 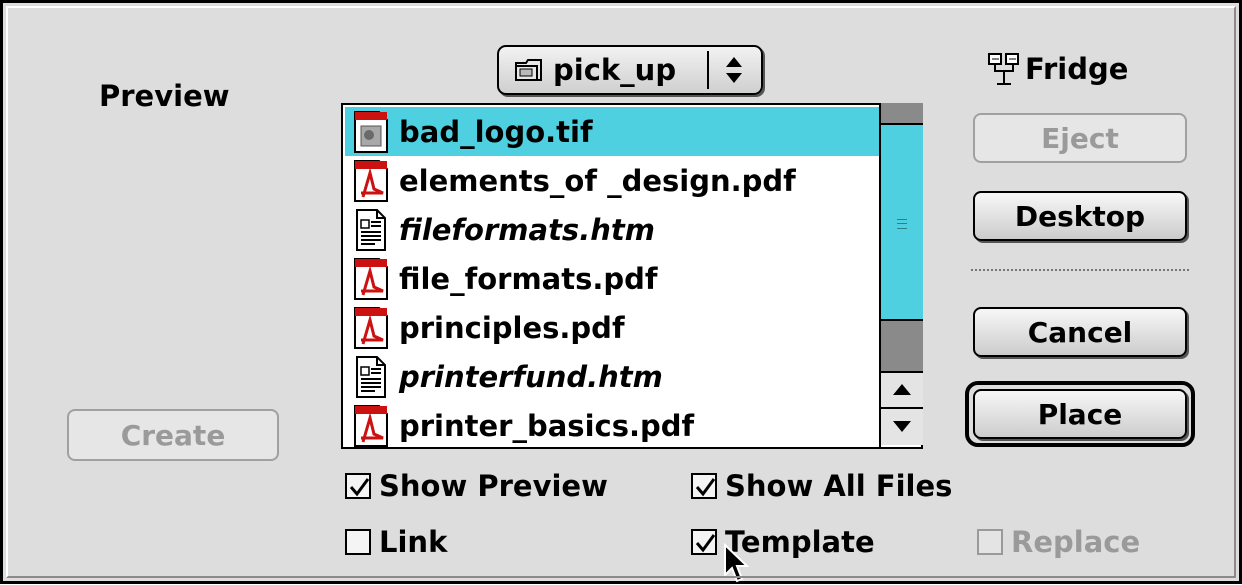 What do you see at coordinates (613, 131) in the screenshot?
I see `file-row-bad-logo: bad_logo.tif` at bounding box center [613, 131].